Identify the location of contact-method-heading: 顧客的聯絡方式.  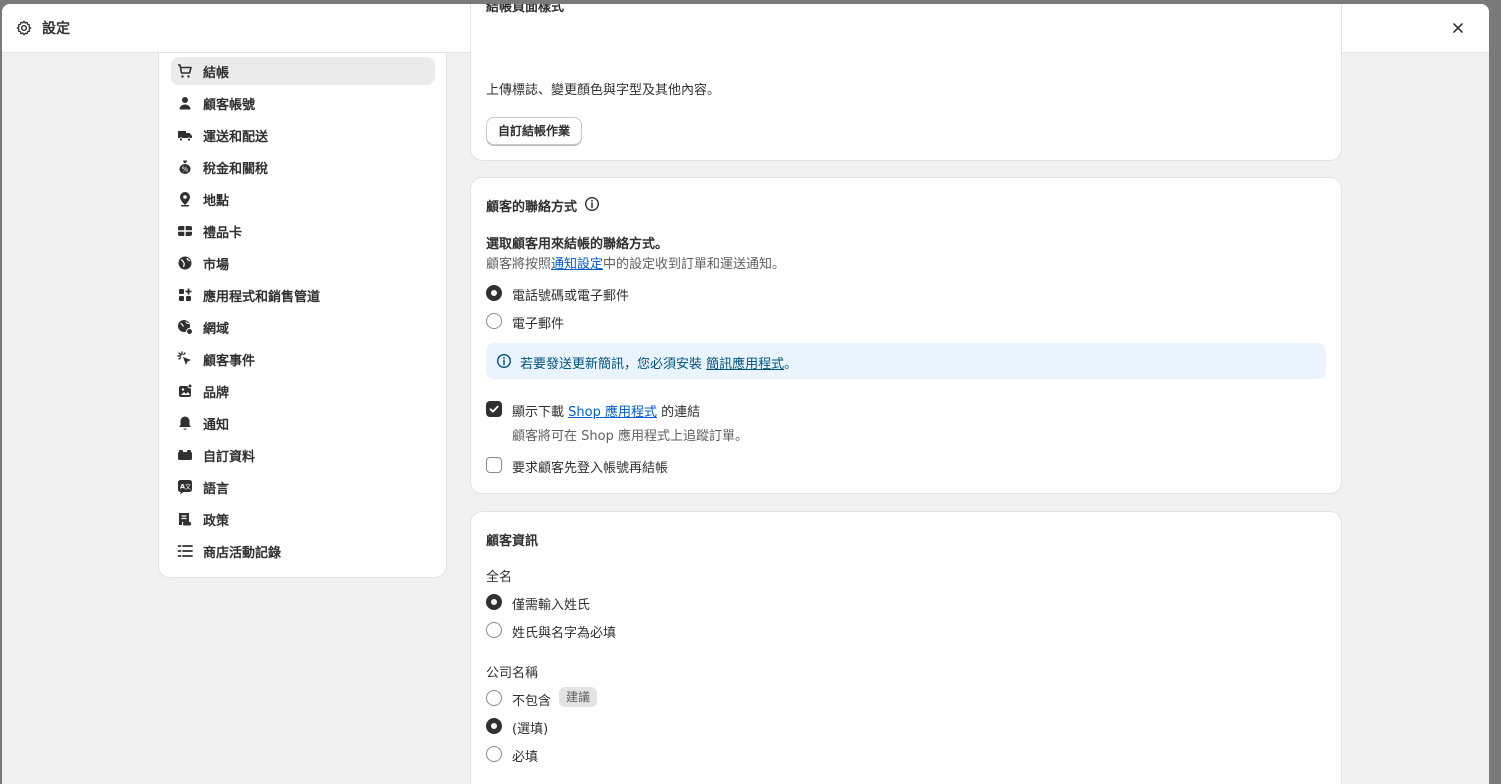
(532, 207).